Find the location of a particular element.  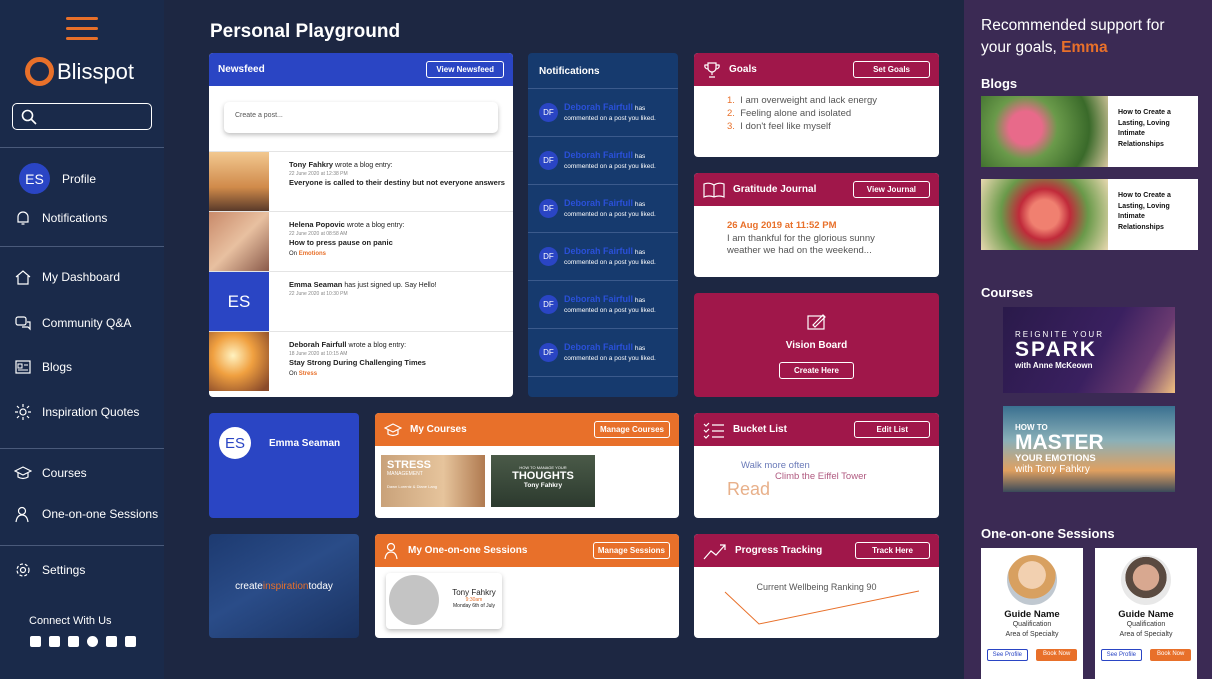

post-date: 18 June 2020 at 10:15 AM is located at coordinates (318, 354).